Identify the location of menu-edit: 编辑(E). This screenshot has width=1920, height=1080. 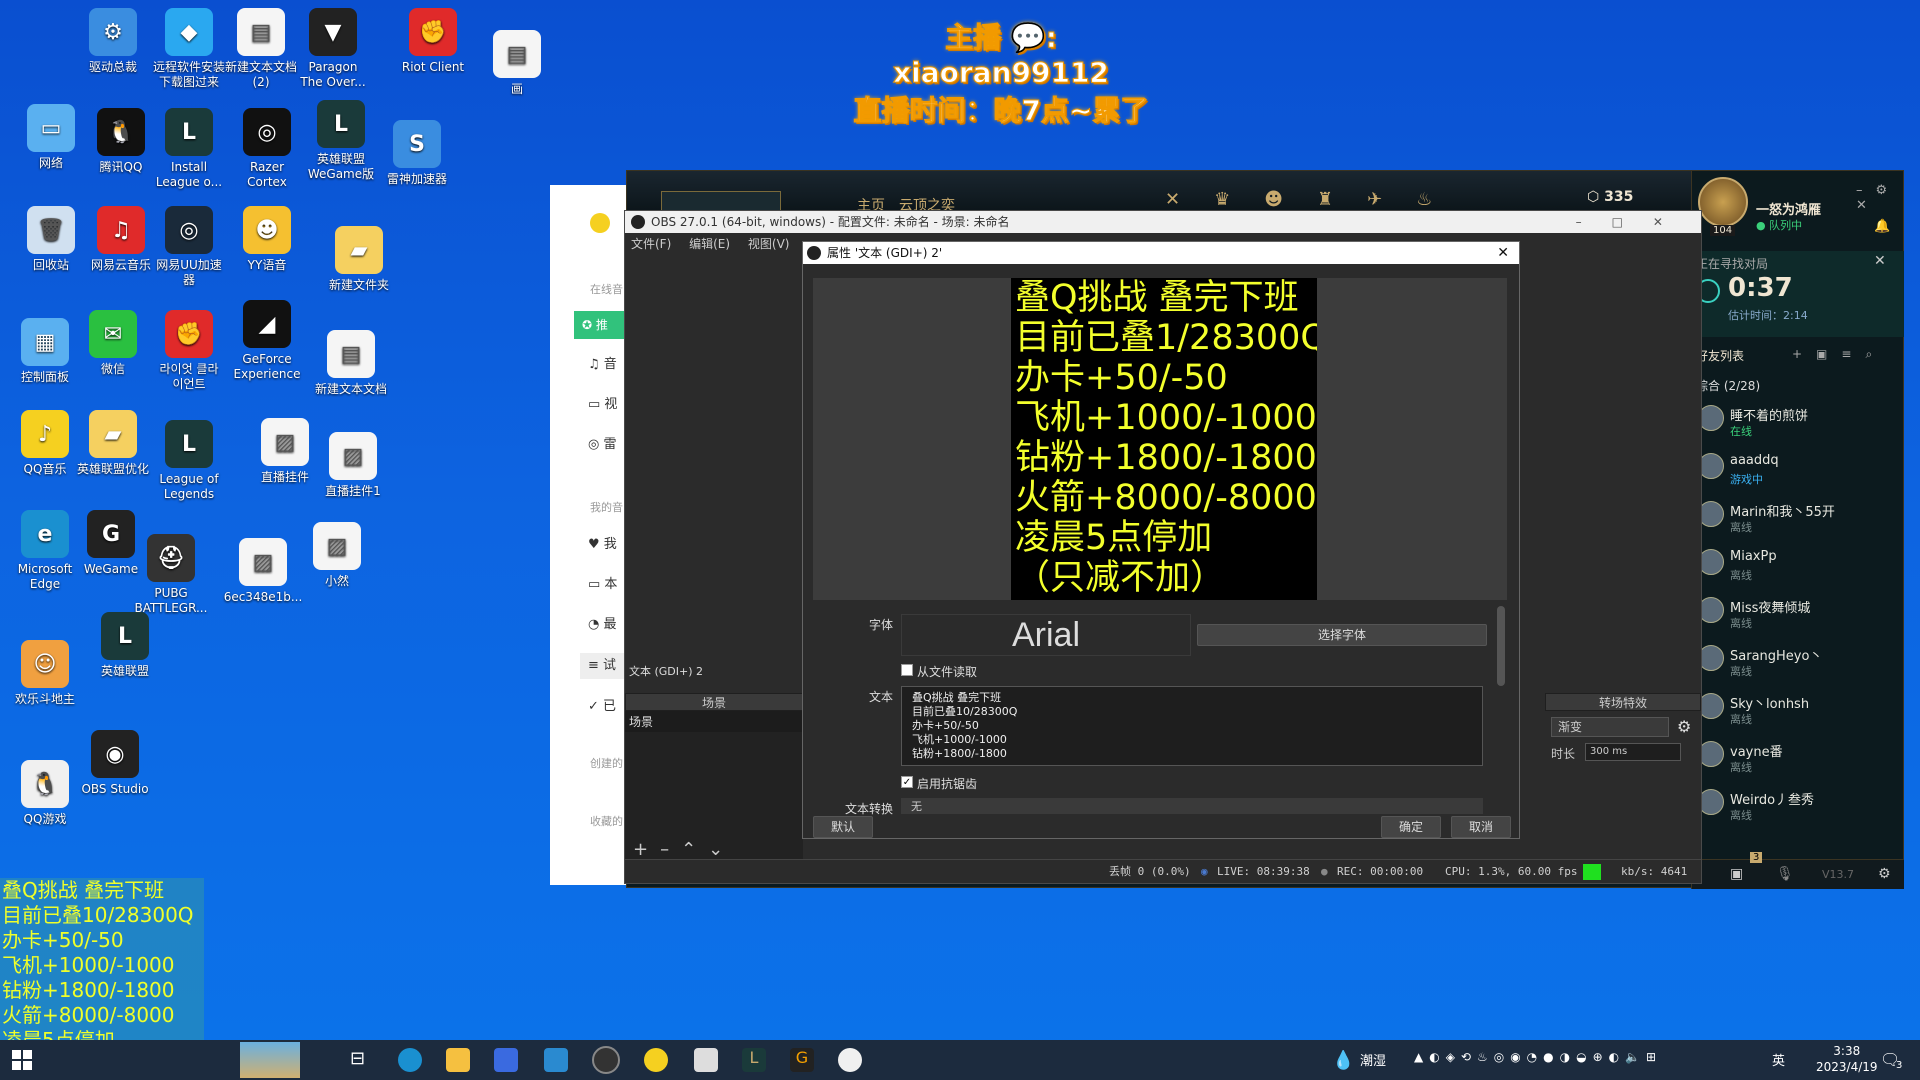
(709, 244).